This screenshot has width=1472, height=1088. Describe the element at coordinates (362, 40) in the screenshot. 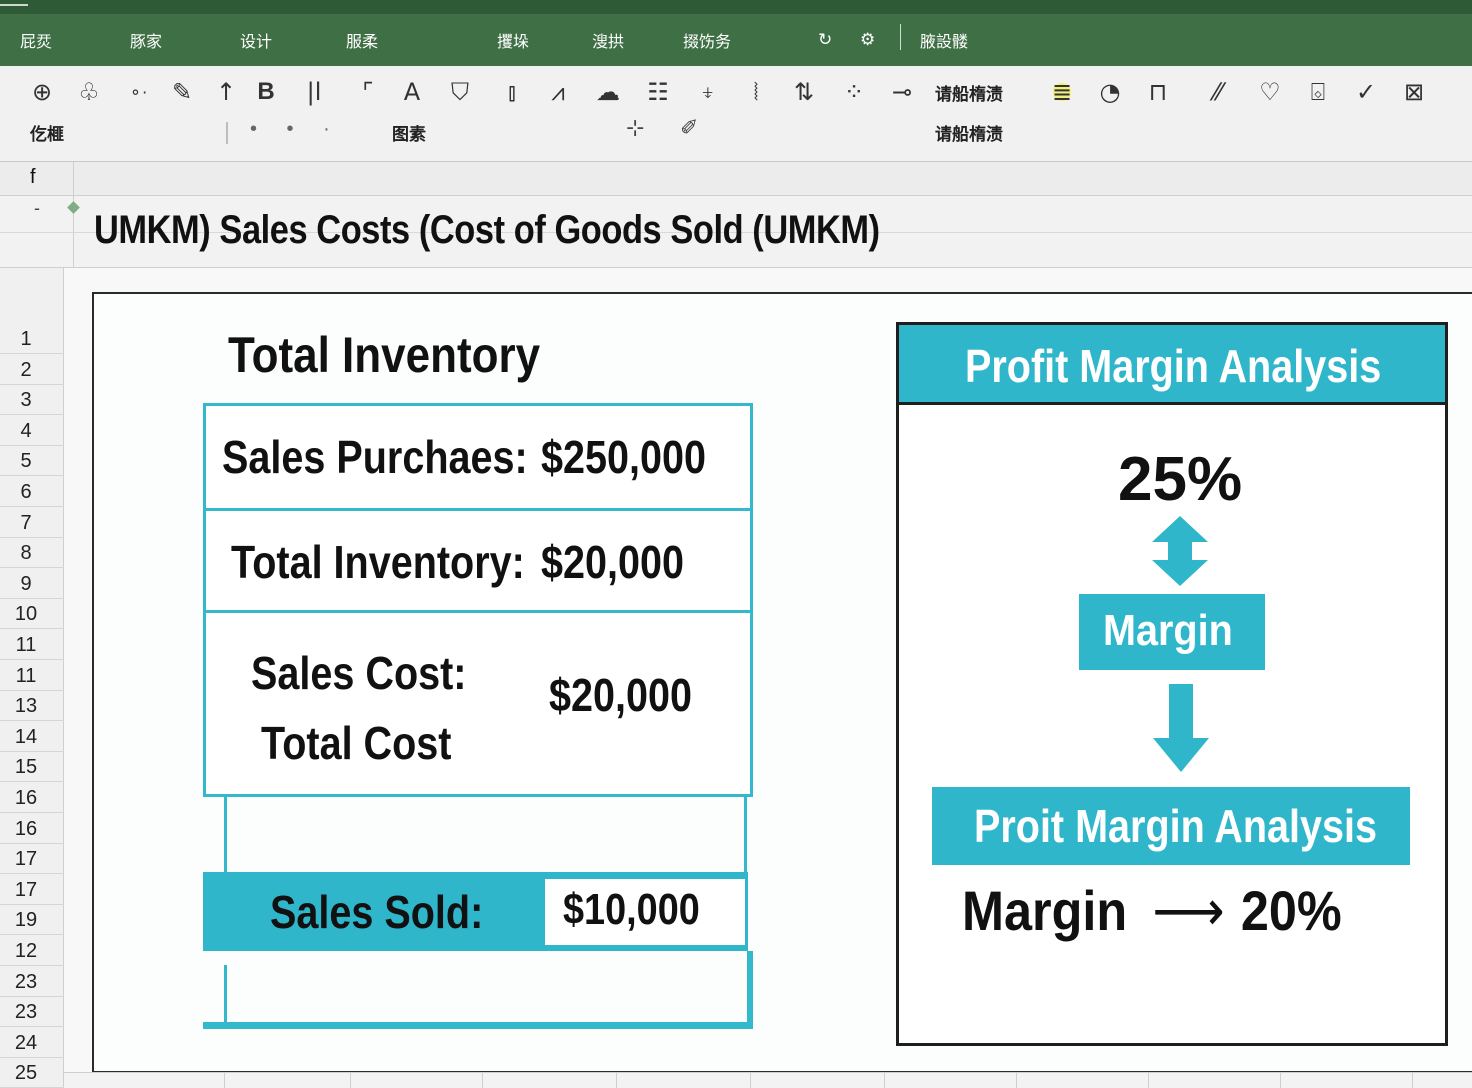

I see `tab-4: 服柔` at that location.